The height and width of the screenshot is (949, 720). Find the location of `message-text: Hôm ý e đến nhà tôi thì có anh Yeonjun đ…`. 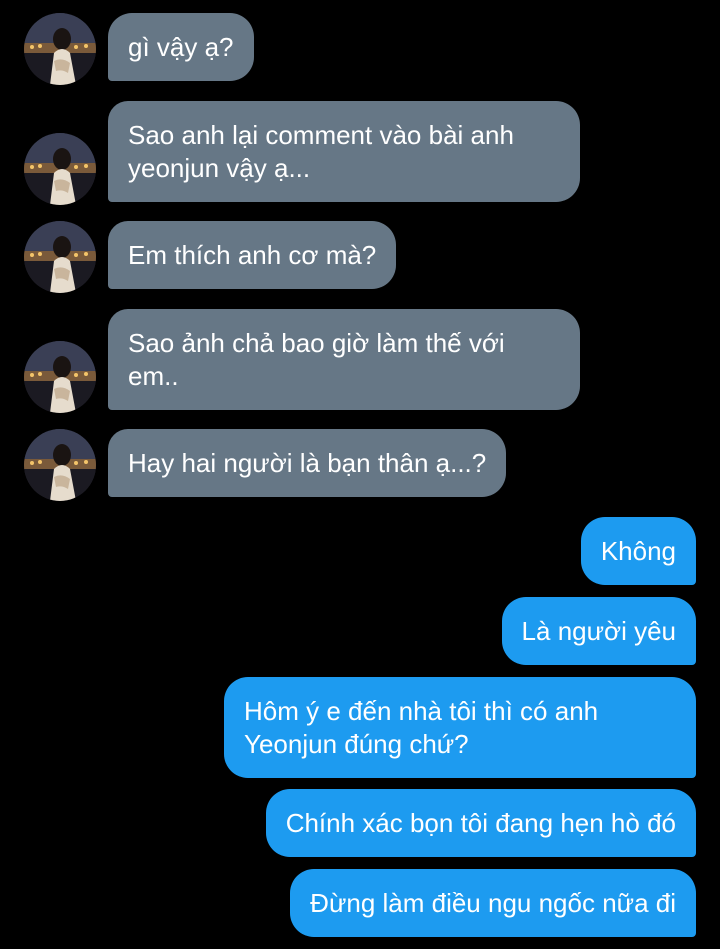

message-text: Hôm ý e đến nhà tôi thì có anh Yeonjun đ… is located at coordinates (421, 727).